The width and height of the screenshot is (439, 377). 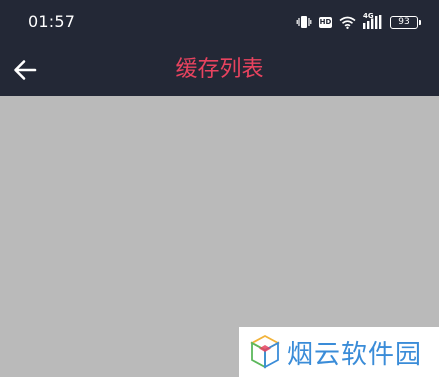 I want to click on vibrate-icon, so click(x=304, y=22).